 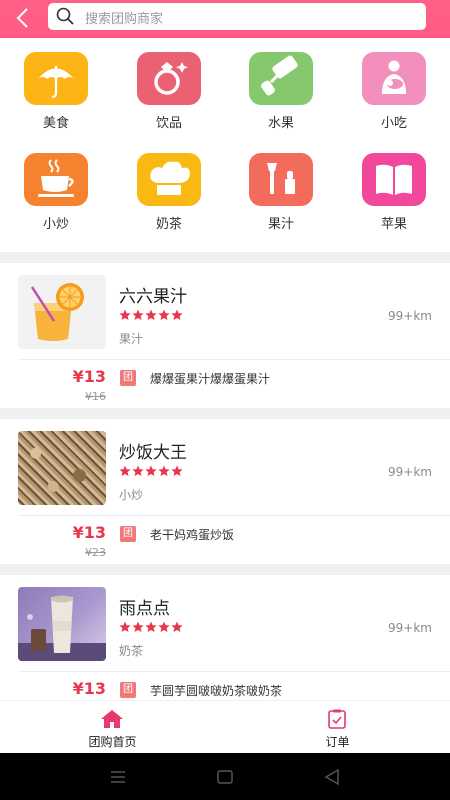 I want to click on tab-home: 团购首页, so click(x=112, y=727).